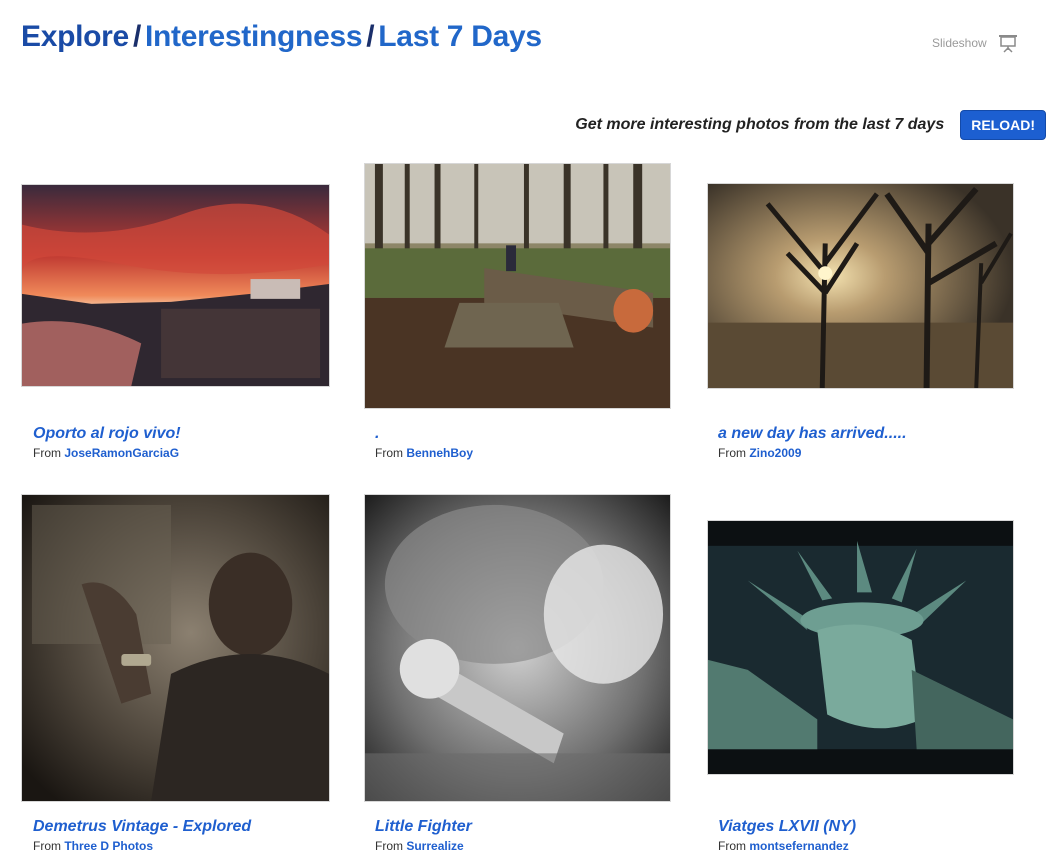 Image resolution: width=1064 pixels, height=867 pixels. What do you see at coordinates (423, 827) in the screenshot?
I see `photo-title-link: Little Fighter` at bounding box center [423, 827].